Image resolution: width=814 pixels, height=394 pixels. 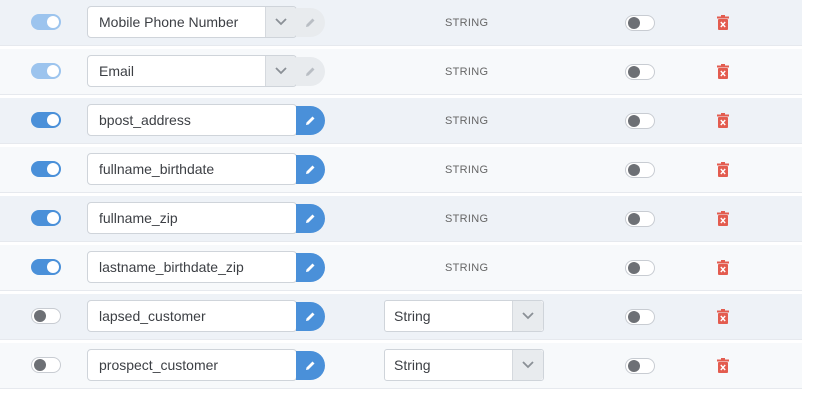 I want to click on field-name-input: fullname_birthdate, so click(x=192, y=169).